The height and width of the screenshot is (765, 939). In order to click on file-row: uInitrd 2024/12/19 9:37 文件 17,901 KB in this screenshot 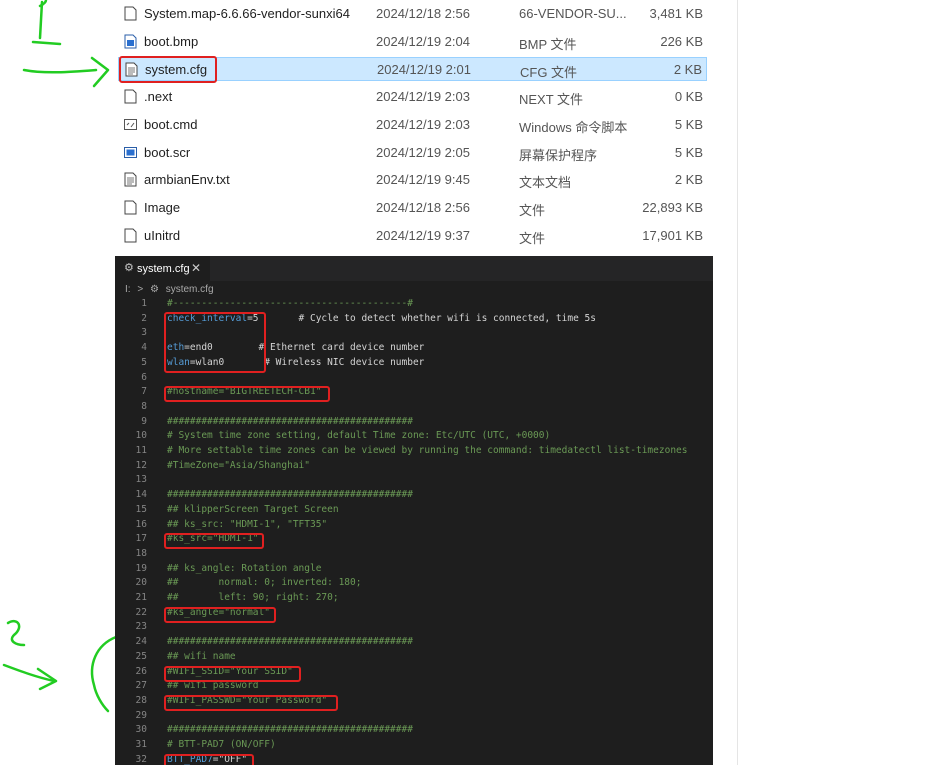, I will do `click(412, 236)`.